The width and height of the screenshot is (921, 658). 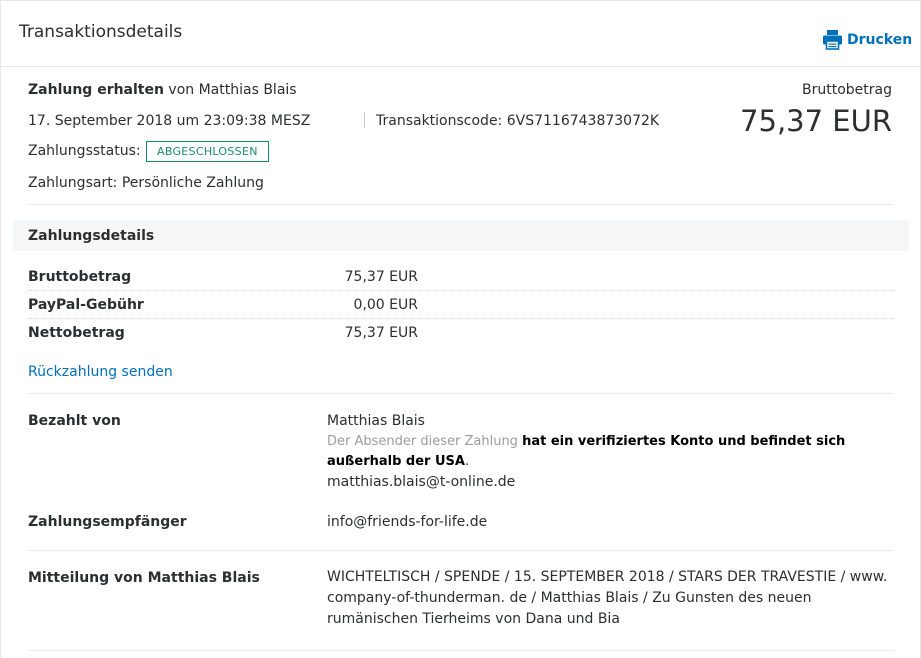 What do you see at coordinates (84, 151) in the screenshot?
I see `status-label: Zahlungsstatus:` at bounding box center [84, 151].